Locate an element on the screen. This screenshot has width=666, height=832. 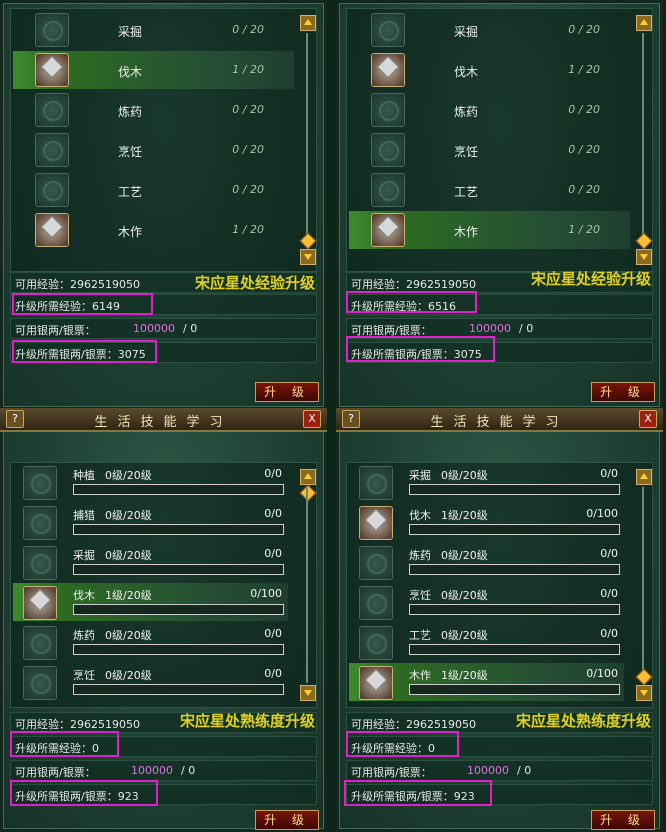
available-silver-value: 100000 is located at coordinates (154, 328).